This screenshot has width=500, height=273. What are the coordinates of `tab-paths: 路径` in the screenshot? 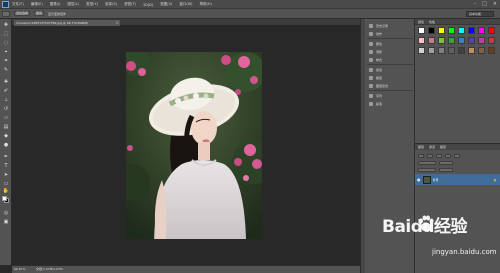 It's located at (443, 147).